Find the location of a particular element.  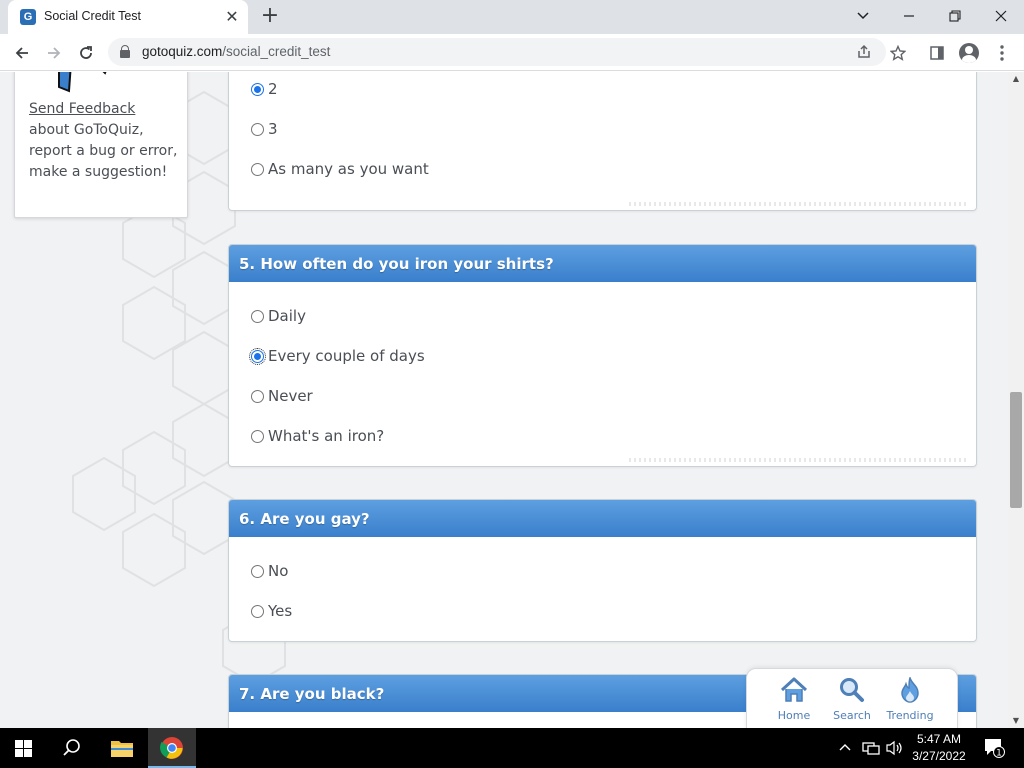

option-never: Never is located at coordinates (282, 396).